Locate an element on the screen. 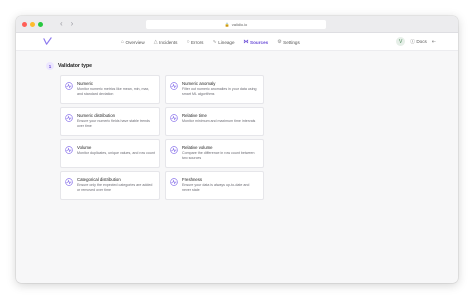 The height and width of the screenshot is (306, 474). nav-item-sources: ⋈ Sources is located at coordinates (256, 42).